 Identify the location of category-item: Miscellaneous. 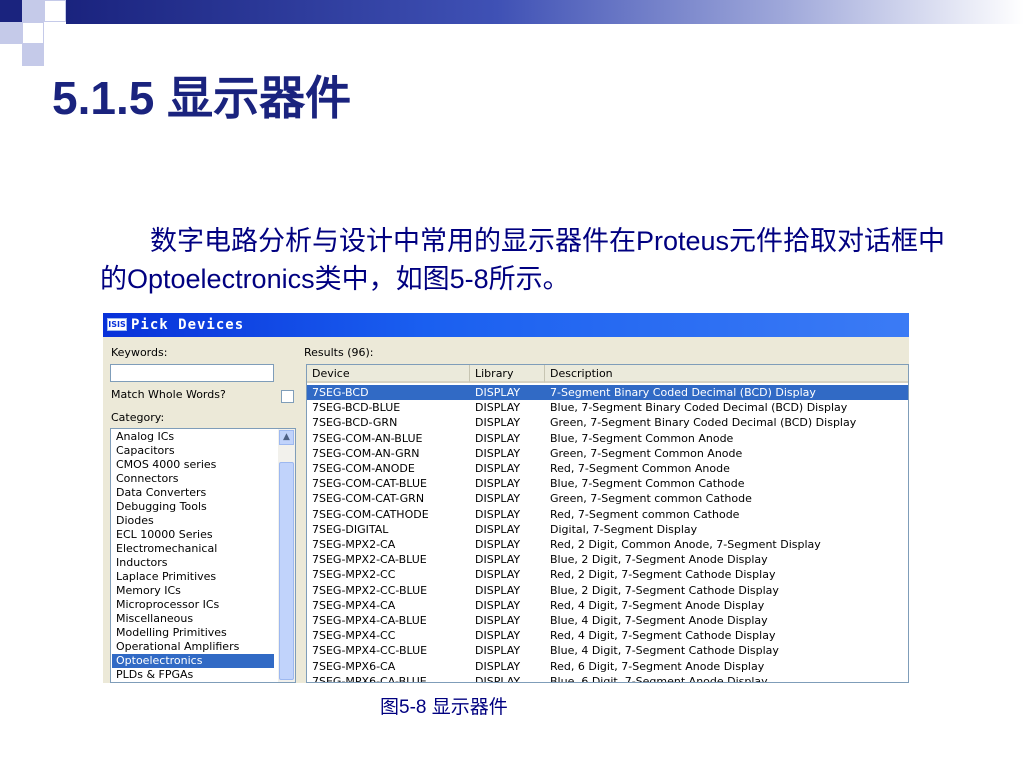
(193, 619).